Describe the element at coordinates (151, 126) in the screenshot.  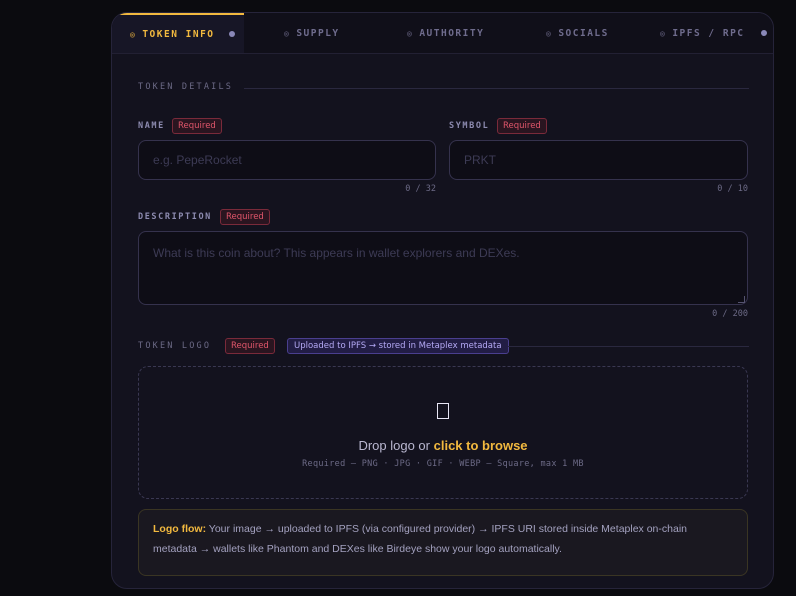
I see `name-label: NAME` at that location.